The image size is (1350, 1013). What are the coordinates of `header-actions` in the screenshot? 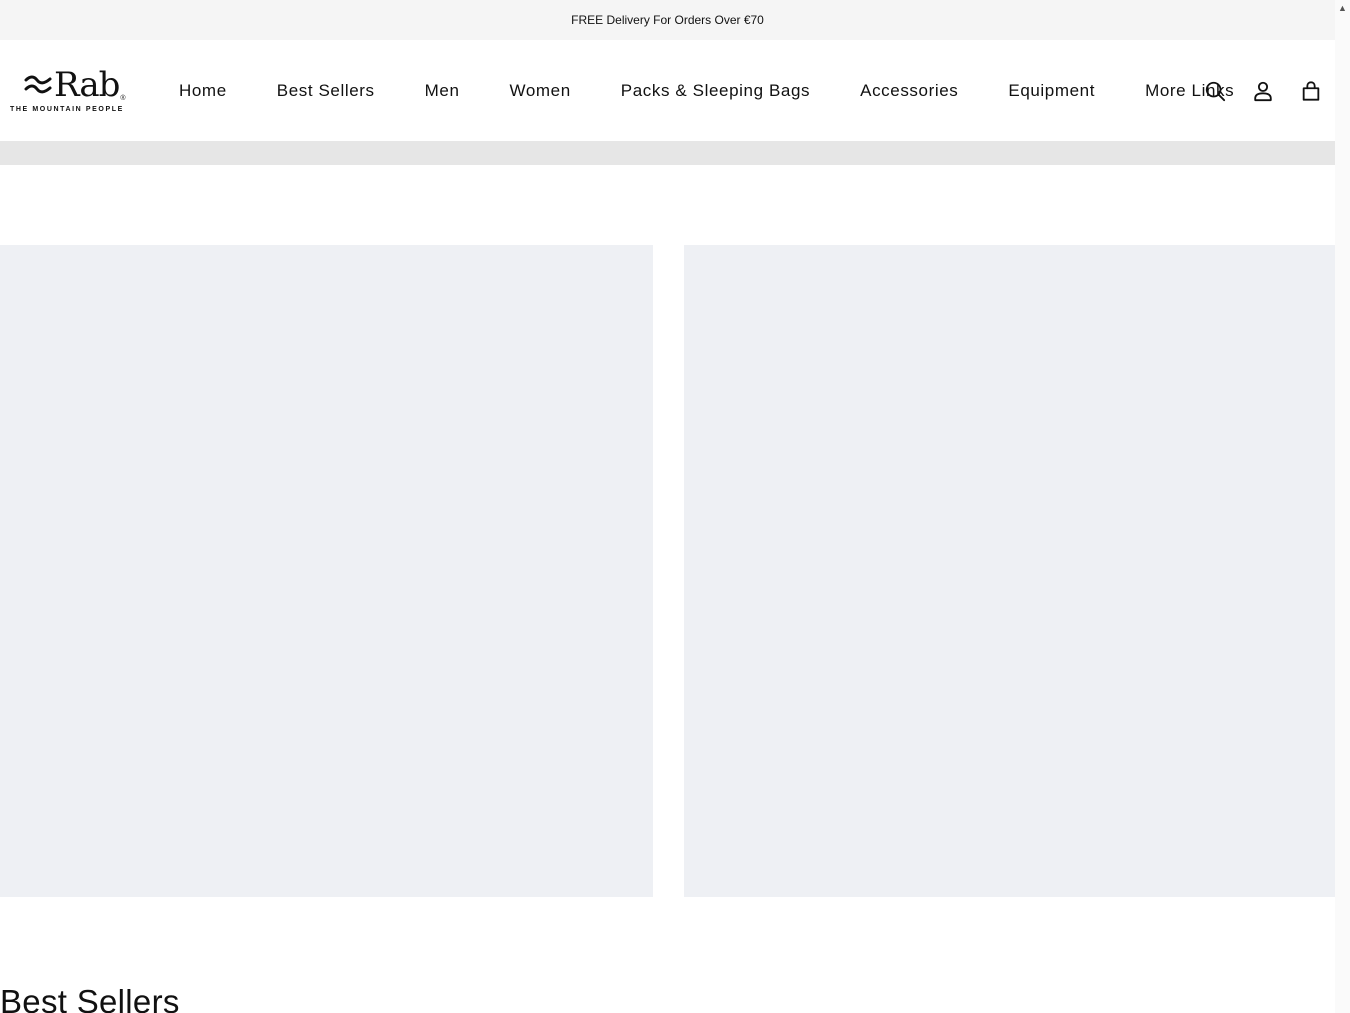 It's located at (1263, 90).